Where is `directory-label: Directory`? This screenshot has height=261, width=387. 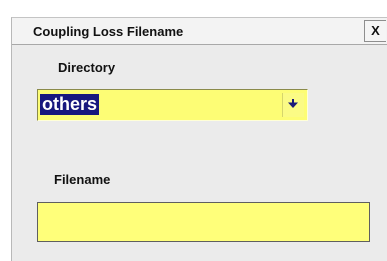
directory-label: Directory is located at coordinates (87, 67).